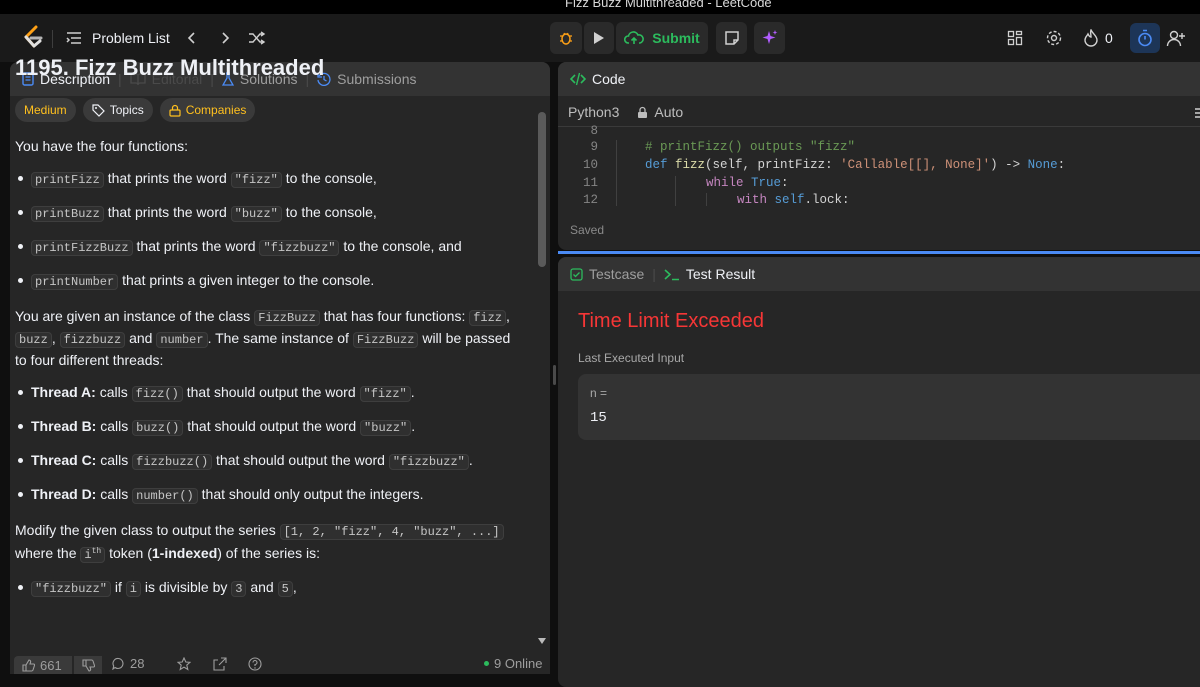  I want to click on cloud-upload-icon, so click(634, 37).